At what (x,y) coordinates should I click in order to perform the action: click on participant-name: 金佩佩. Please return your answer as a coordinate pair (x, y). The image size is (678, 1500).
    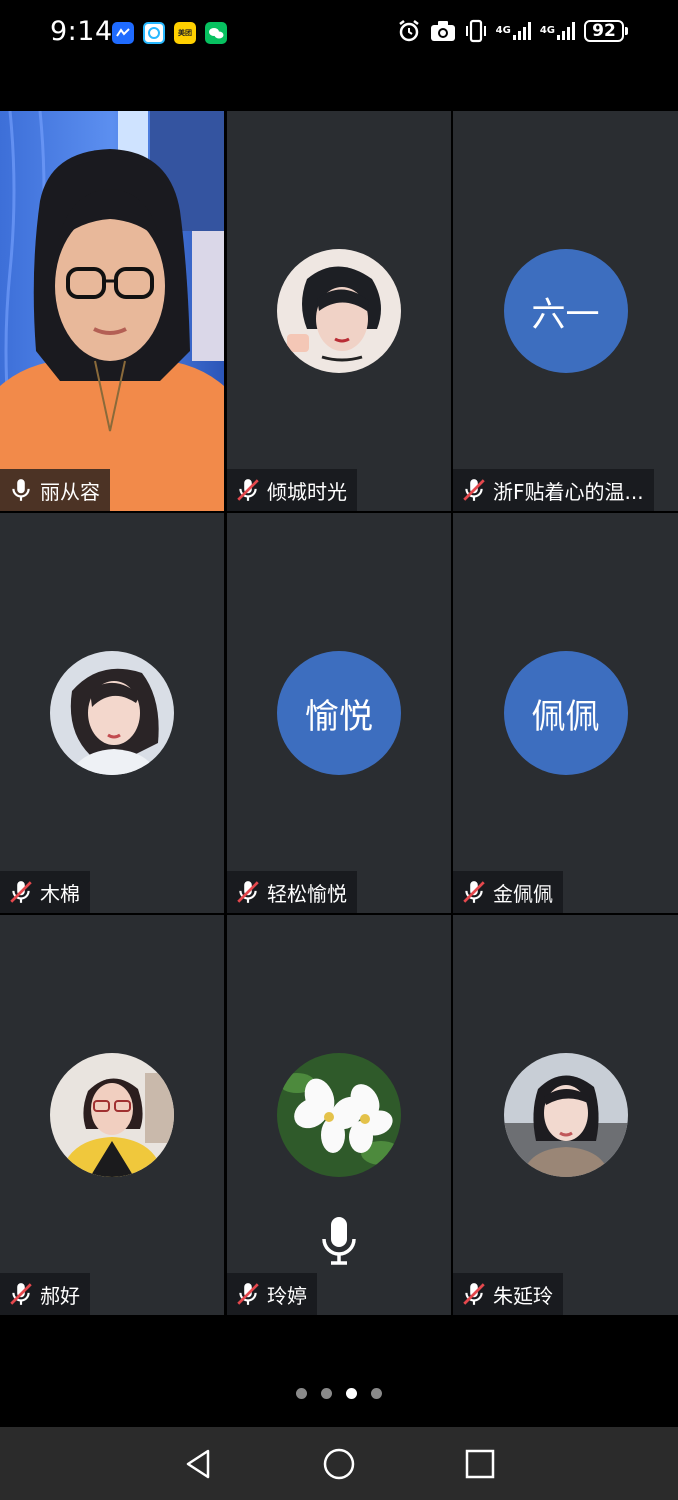
    Looking at the image, I should click on (523, 893).